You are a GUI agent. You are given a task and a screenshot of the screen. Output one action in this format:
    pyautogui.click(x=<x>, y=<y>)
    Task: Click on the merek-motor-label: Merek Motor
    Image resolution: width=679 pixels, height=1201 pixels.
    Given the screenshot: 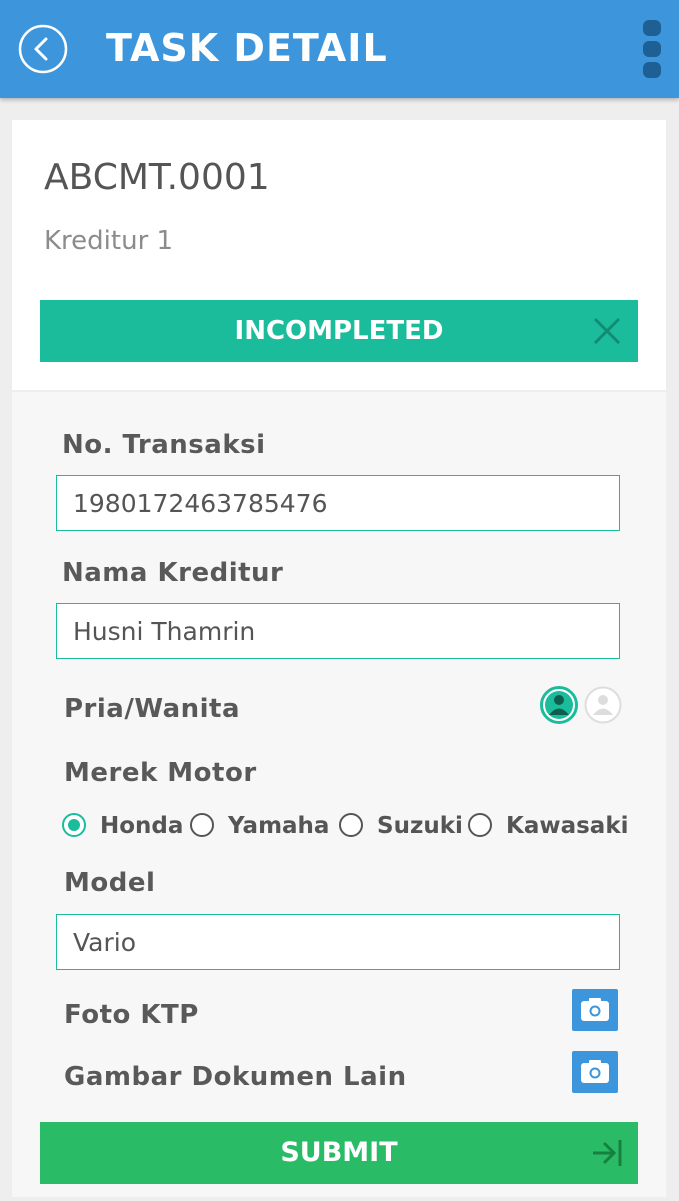 What is the action you would take?
    pyautogui.click(x=160, y=773)
    